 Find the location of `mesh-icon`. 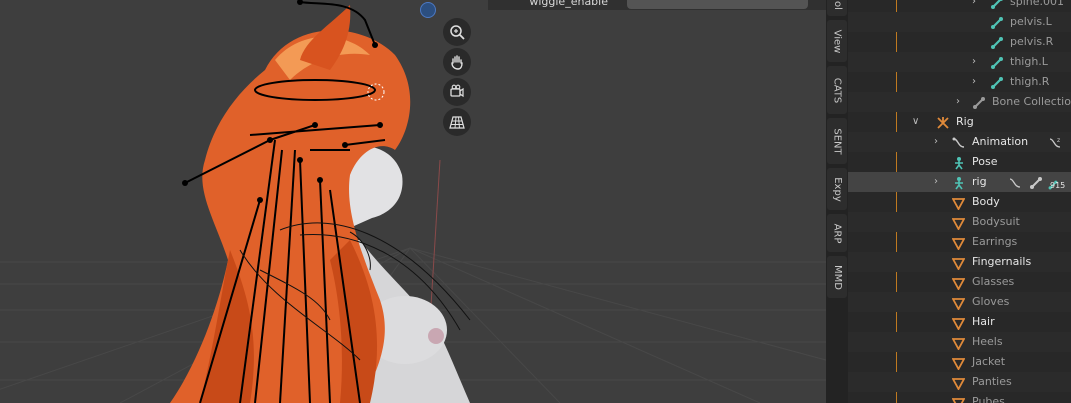

mesh-icon is located at coordinates (958, 399).